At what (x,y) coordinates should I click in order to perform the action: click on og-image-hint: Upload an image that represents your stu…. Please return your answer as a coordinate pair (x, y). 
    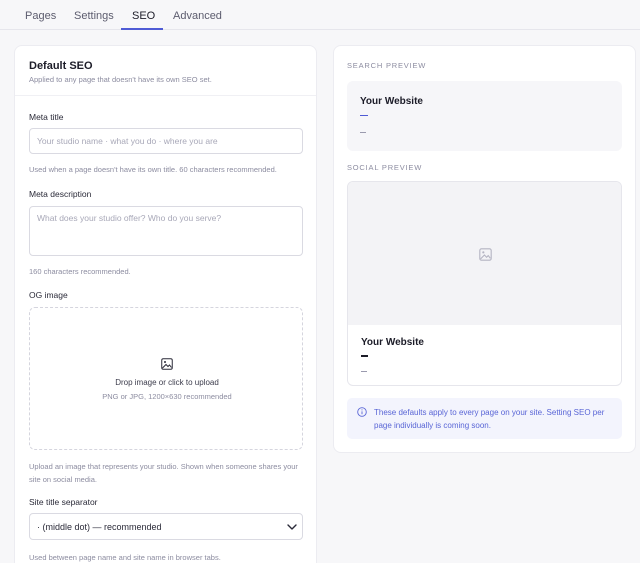
    Looking at the image, I should click on (163, 473).